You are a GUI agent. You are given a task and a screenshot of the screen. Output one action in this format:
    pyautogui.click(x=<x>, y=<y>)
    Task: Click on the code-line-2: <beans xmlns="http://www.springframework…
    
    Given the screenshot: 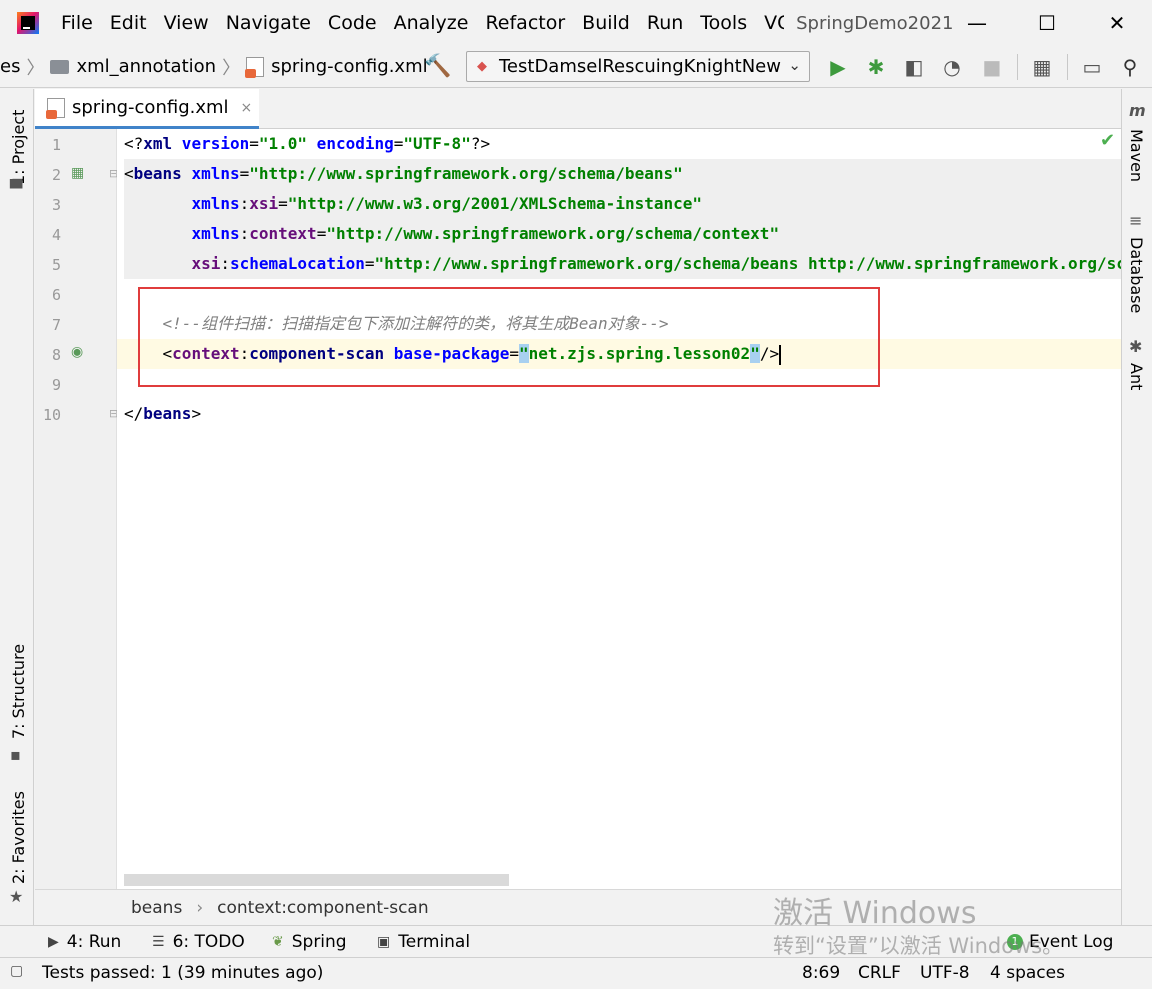 What is the action you would take?
    pyautogui.click(x=403, y=174)
    